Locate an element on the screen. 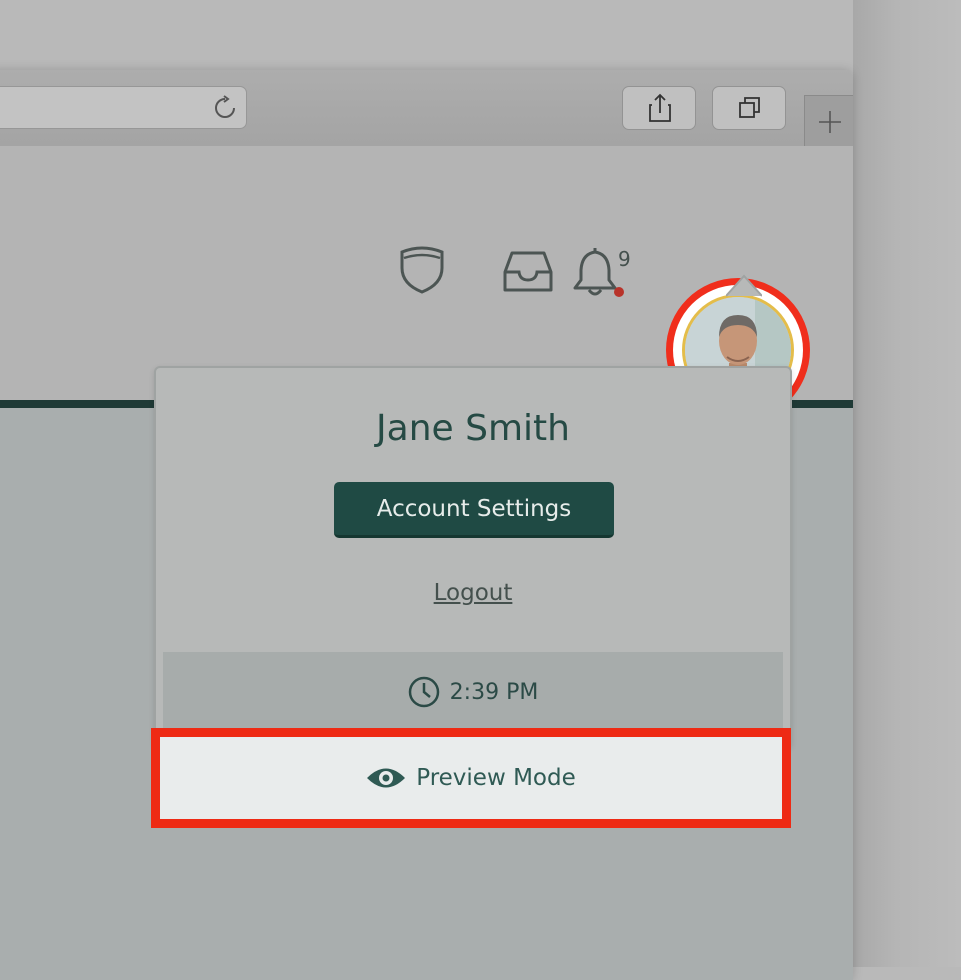 This screenshot has height=980, width=961. user-name: Jane Smith is located at coordinates (473, 428).